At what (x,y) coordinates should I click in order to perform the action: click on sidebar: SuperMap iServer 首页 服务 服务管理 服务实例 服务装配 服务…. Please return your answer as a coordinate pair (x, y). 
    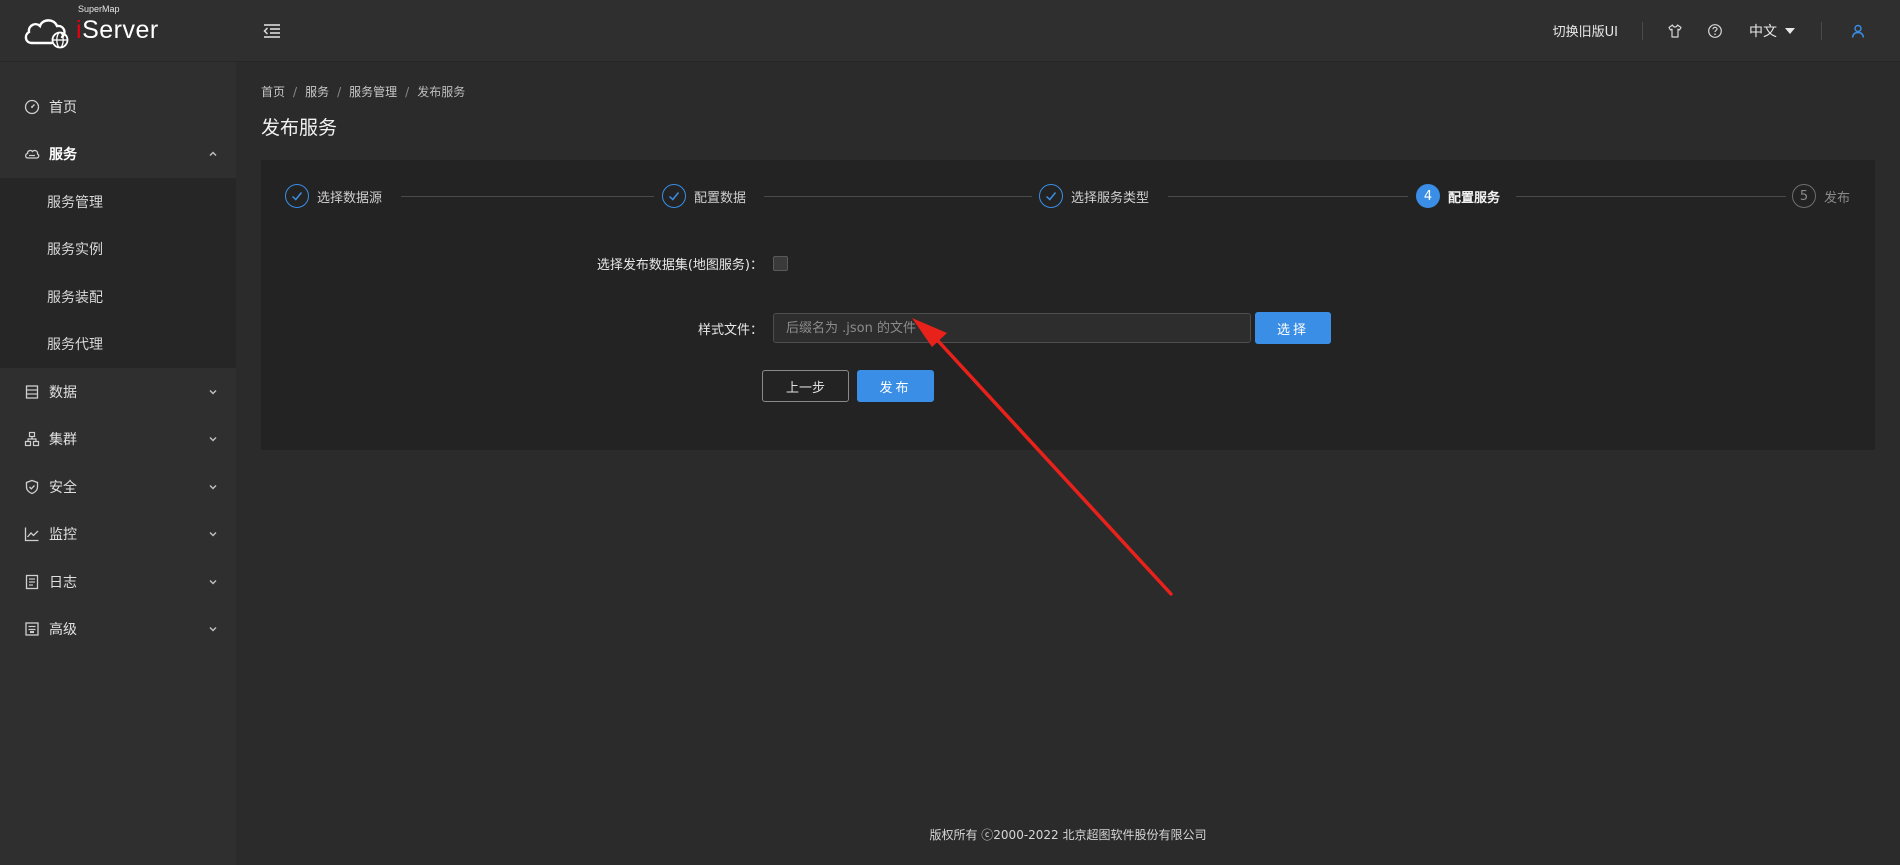
    Looking at the image, I should click on (118, 432).